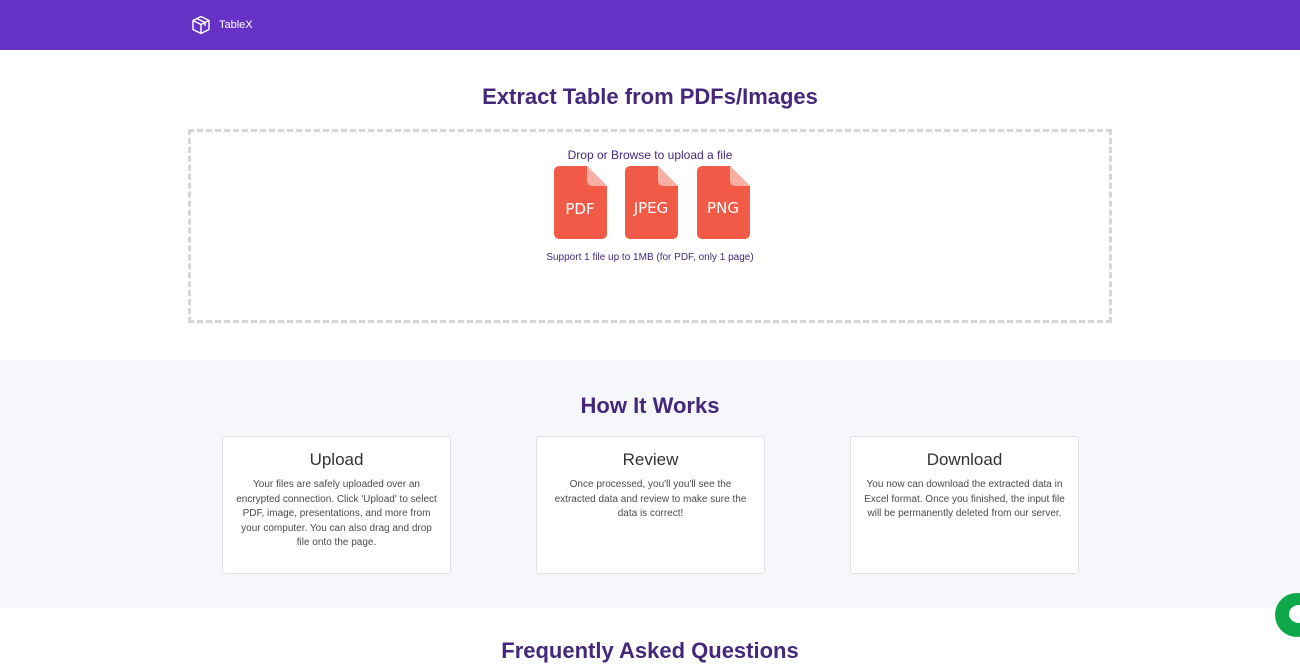 This screenshot has height=664, width=1300. Describe the element at coordinates (201, 25) in the screenshot. I see `cube-icon` at that location.